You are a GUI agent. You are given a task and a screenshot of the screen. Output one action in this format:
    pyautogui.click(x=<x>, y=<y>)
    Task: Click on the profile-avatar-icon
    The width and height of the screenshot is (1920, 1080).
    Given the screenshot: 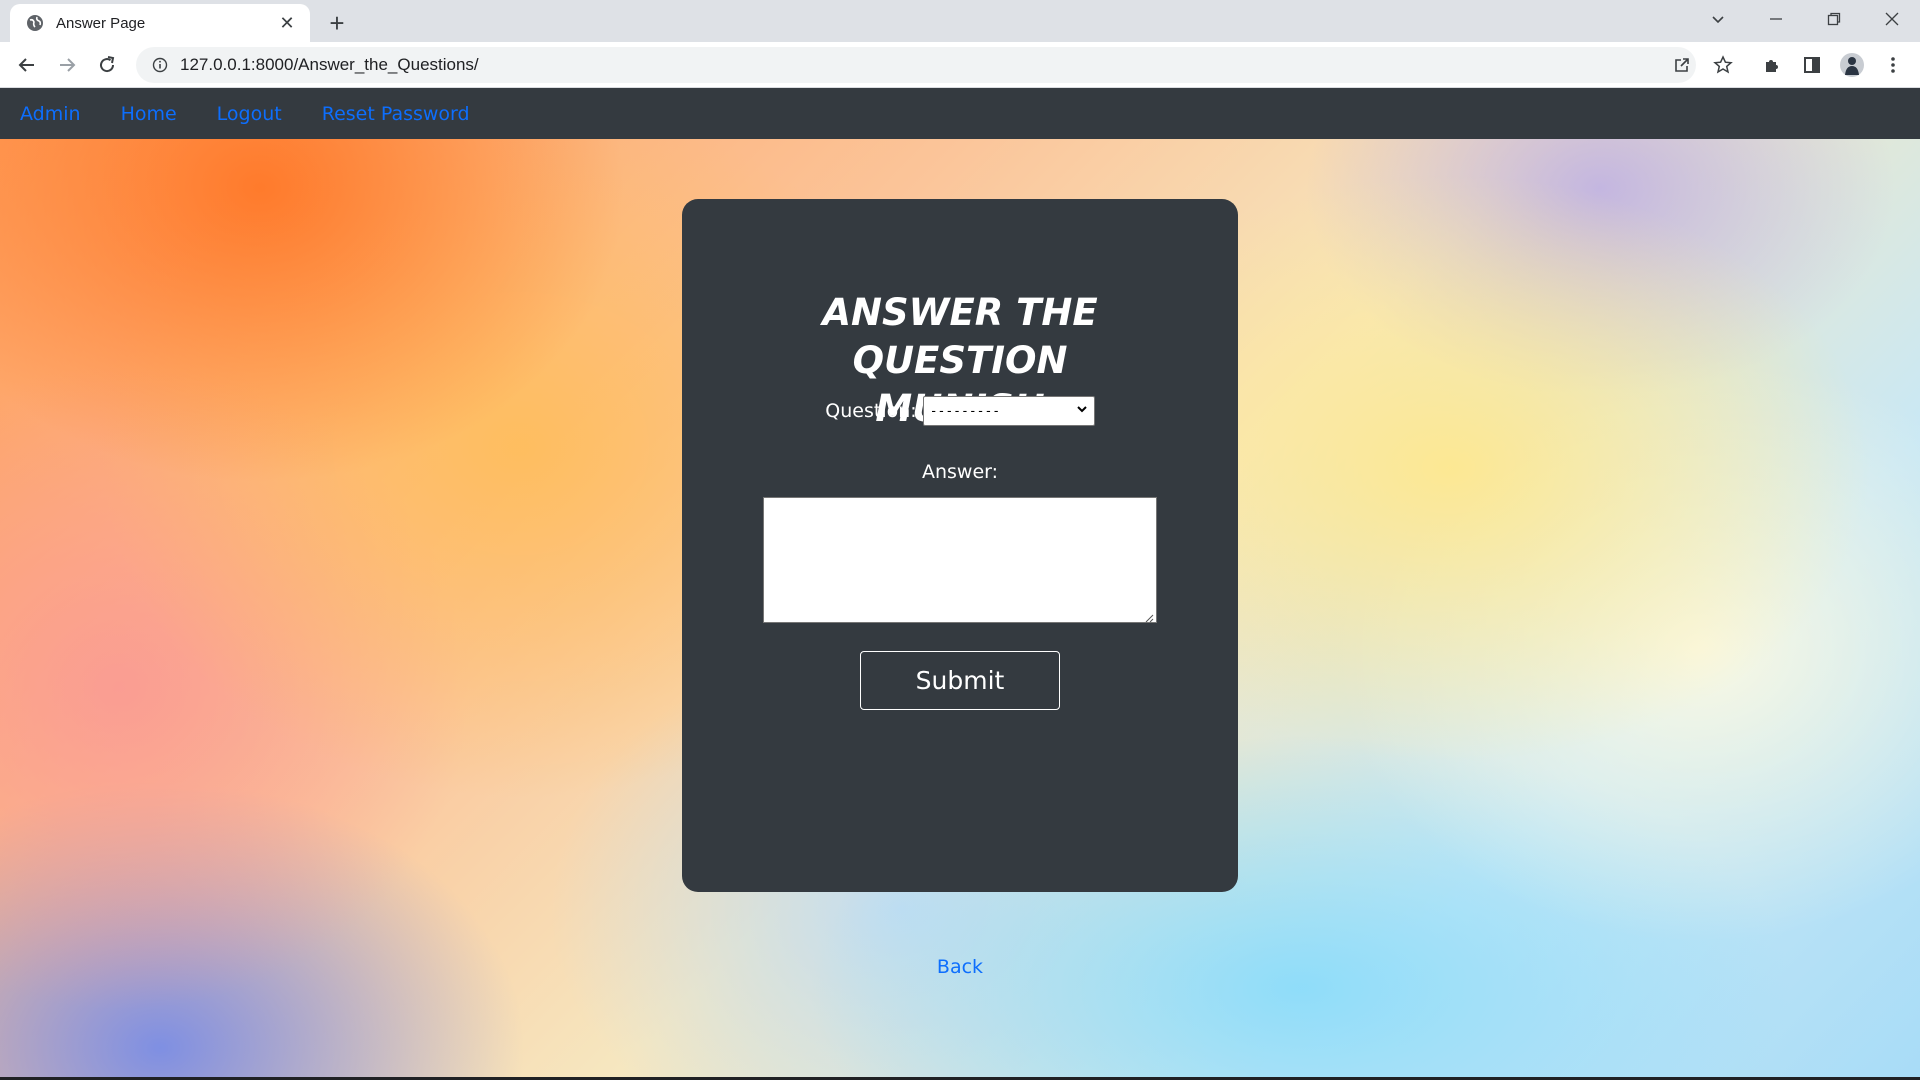 What is the action you would take?
    pyautogui.click(x=1852, y=65)
    